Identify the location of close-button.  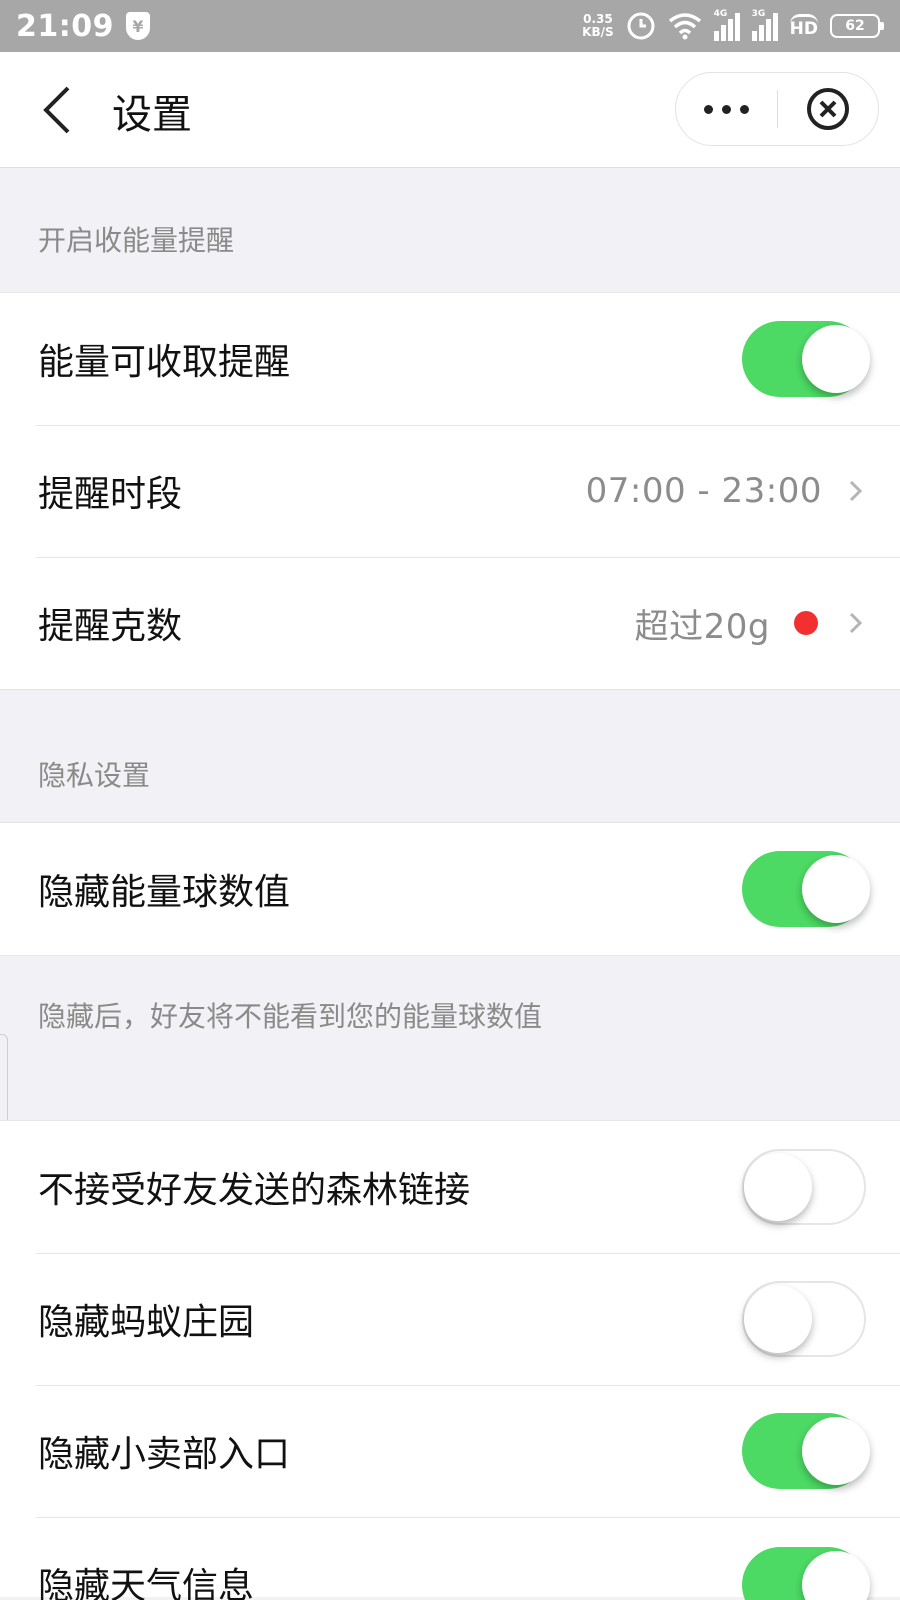
(828, 109).